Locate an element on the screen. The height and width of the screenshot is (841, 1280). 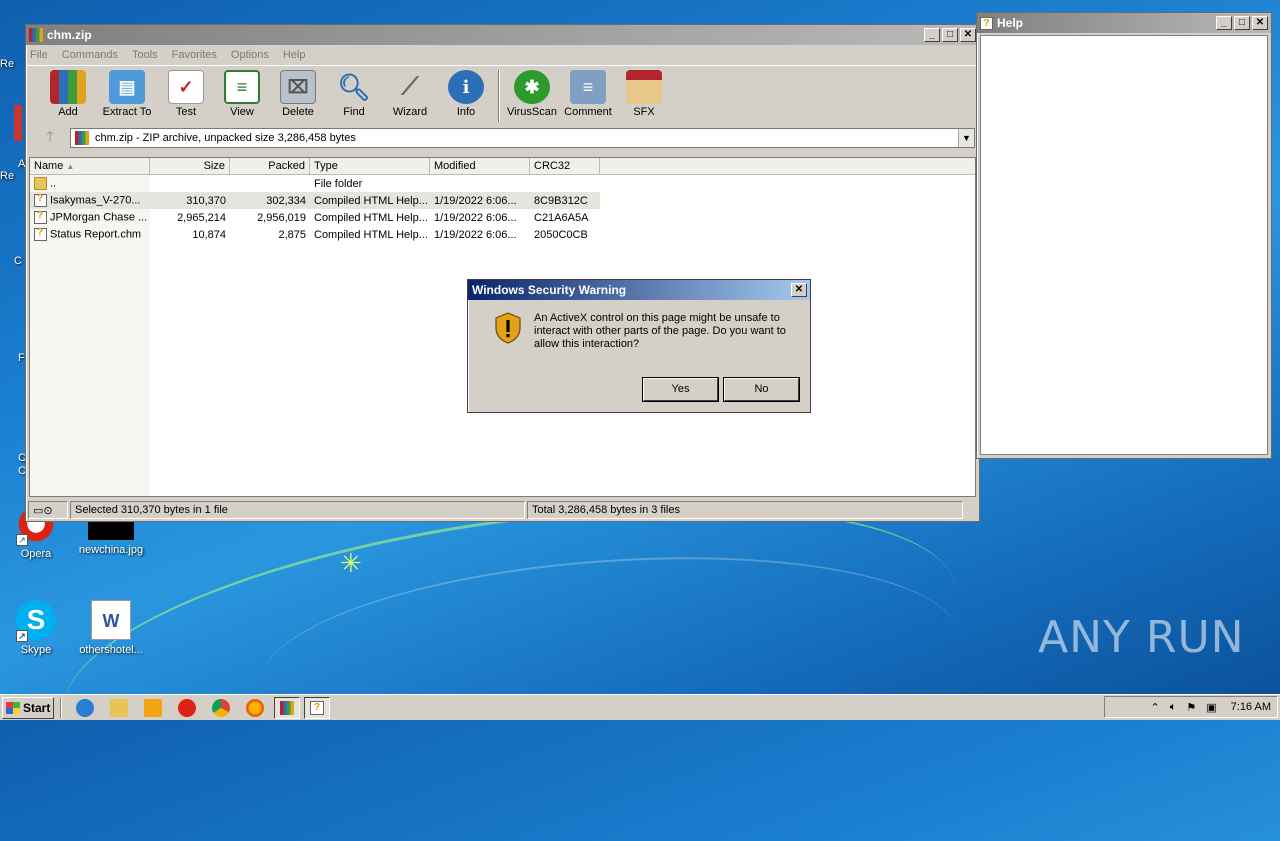
find-button: 🔍︎ Find is located at coordinates (354, 94).